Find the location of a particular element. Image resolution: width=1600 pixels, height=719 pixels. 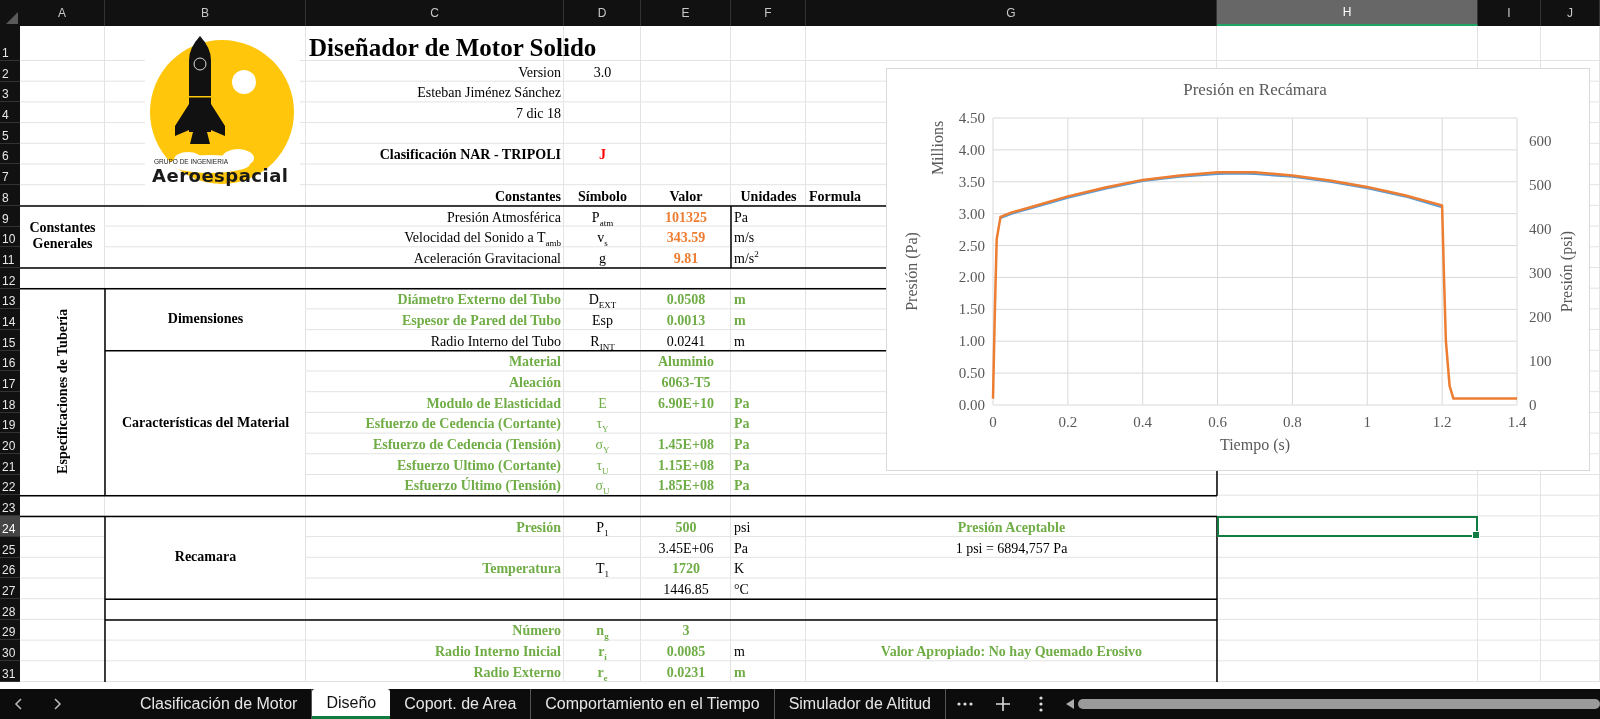

column-header: J is located at coordinates (1570, 13).